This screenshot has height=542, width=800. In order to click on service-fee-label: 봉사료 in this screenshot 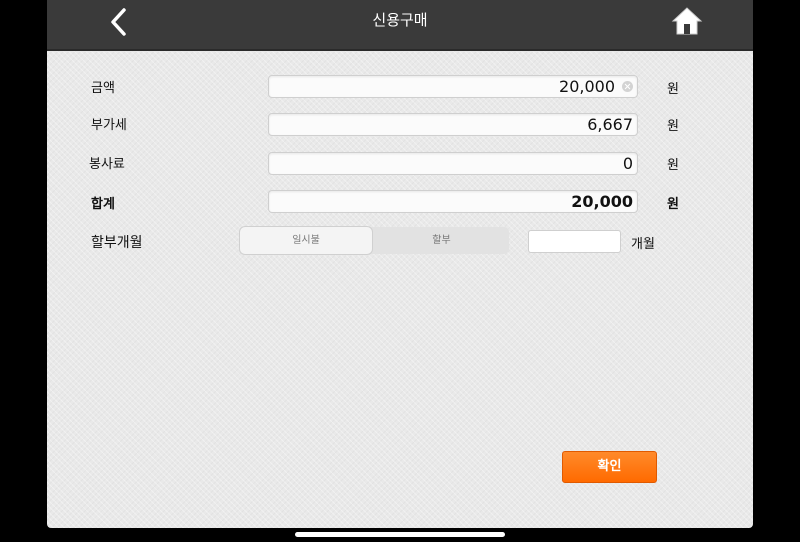, I will do `click(107, 164)`.